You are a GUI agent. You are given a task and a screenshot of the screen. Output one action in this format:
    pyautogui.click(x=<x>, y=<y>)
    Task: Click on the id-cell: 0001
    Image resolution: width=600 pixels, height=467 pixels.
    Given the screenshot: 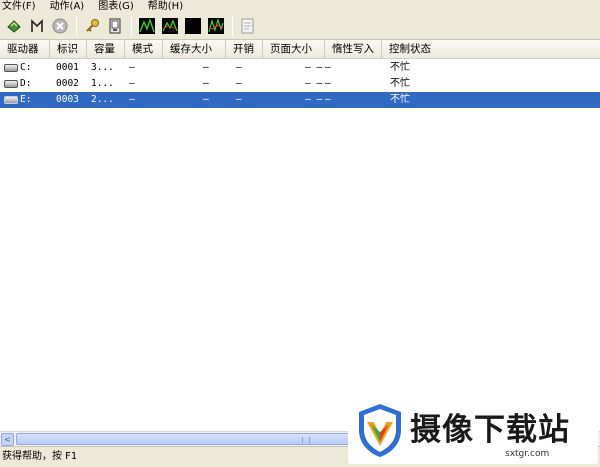 What is the action you would take?
    pyautogui.click(x=67, y=67)
    